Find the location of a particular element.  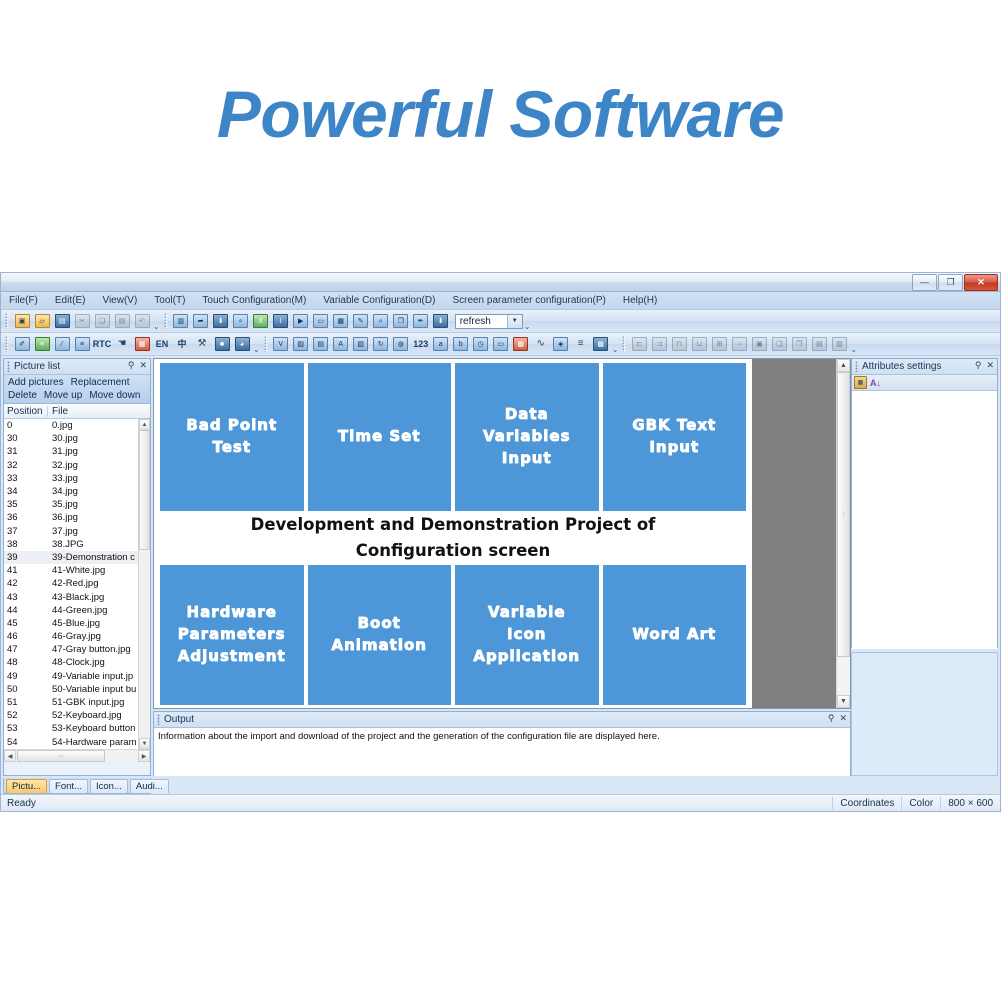

copy-screen-icon: ❐ is located at coordinates (401, 321).